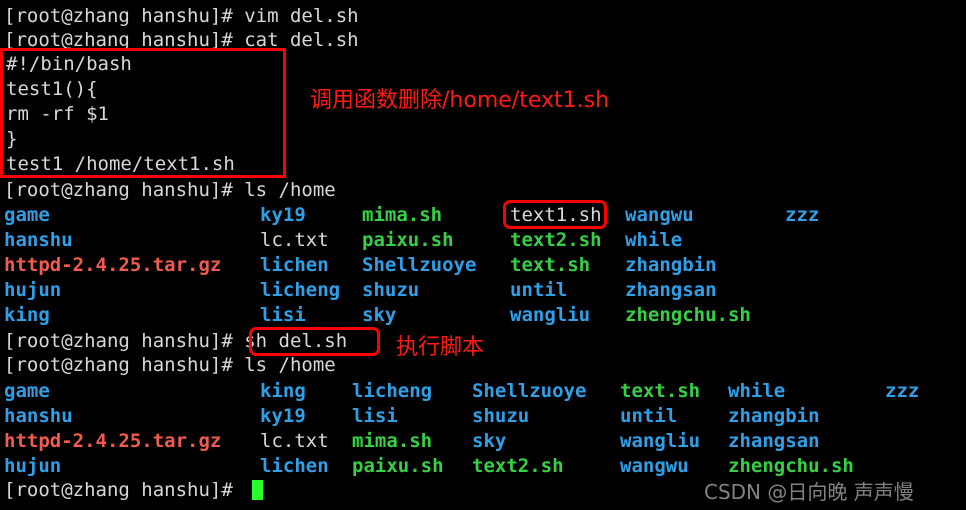  What do you see at coordinates (120, 164) in the screenshot?
I see `script-line: test1 /home/text1.sh` at bounding box center [120, 164].